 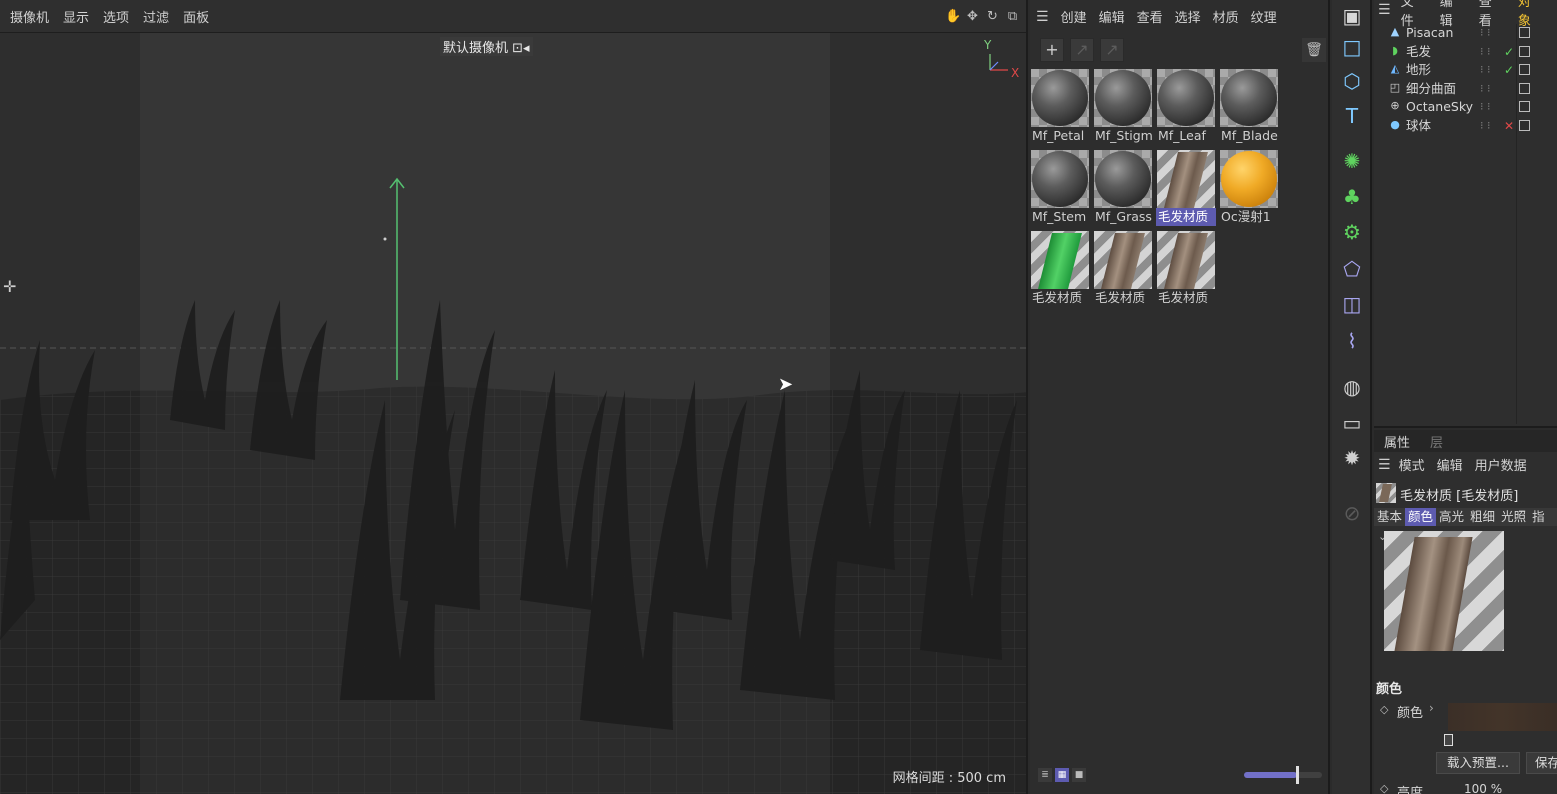 I want to click on object-row: ▲ Pisacan ⁝ ⁝, so click(x=1465, y=33).